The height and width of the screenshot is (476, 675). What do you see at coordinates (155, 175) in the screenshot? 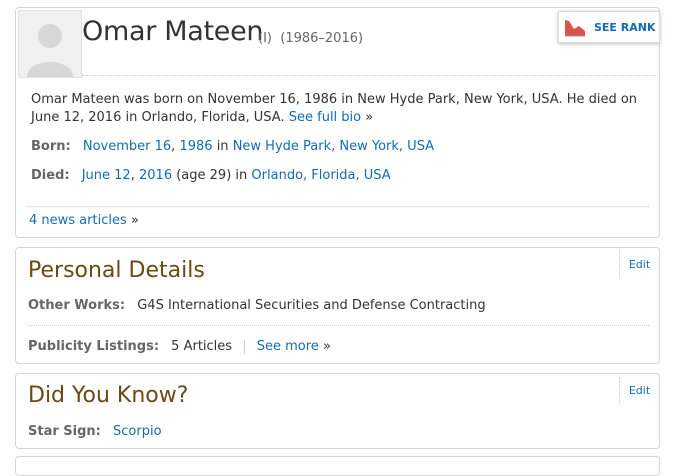
I see `death-year-link: 2016` at bounding box center [155, 175].